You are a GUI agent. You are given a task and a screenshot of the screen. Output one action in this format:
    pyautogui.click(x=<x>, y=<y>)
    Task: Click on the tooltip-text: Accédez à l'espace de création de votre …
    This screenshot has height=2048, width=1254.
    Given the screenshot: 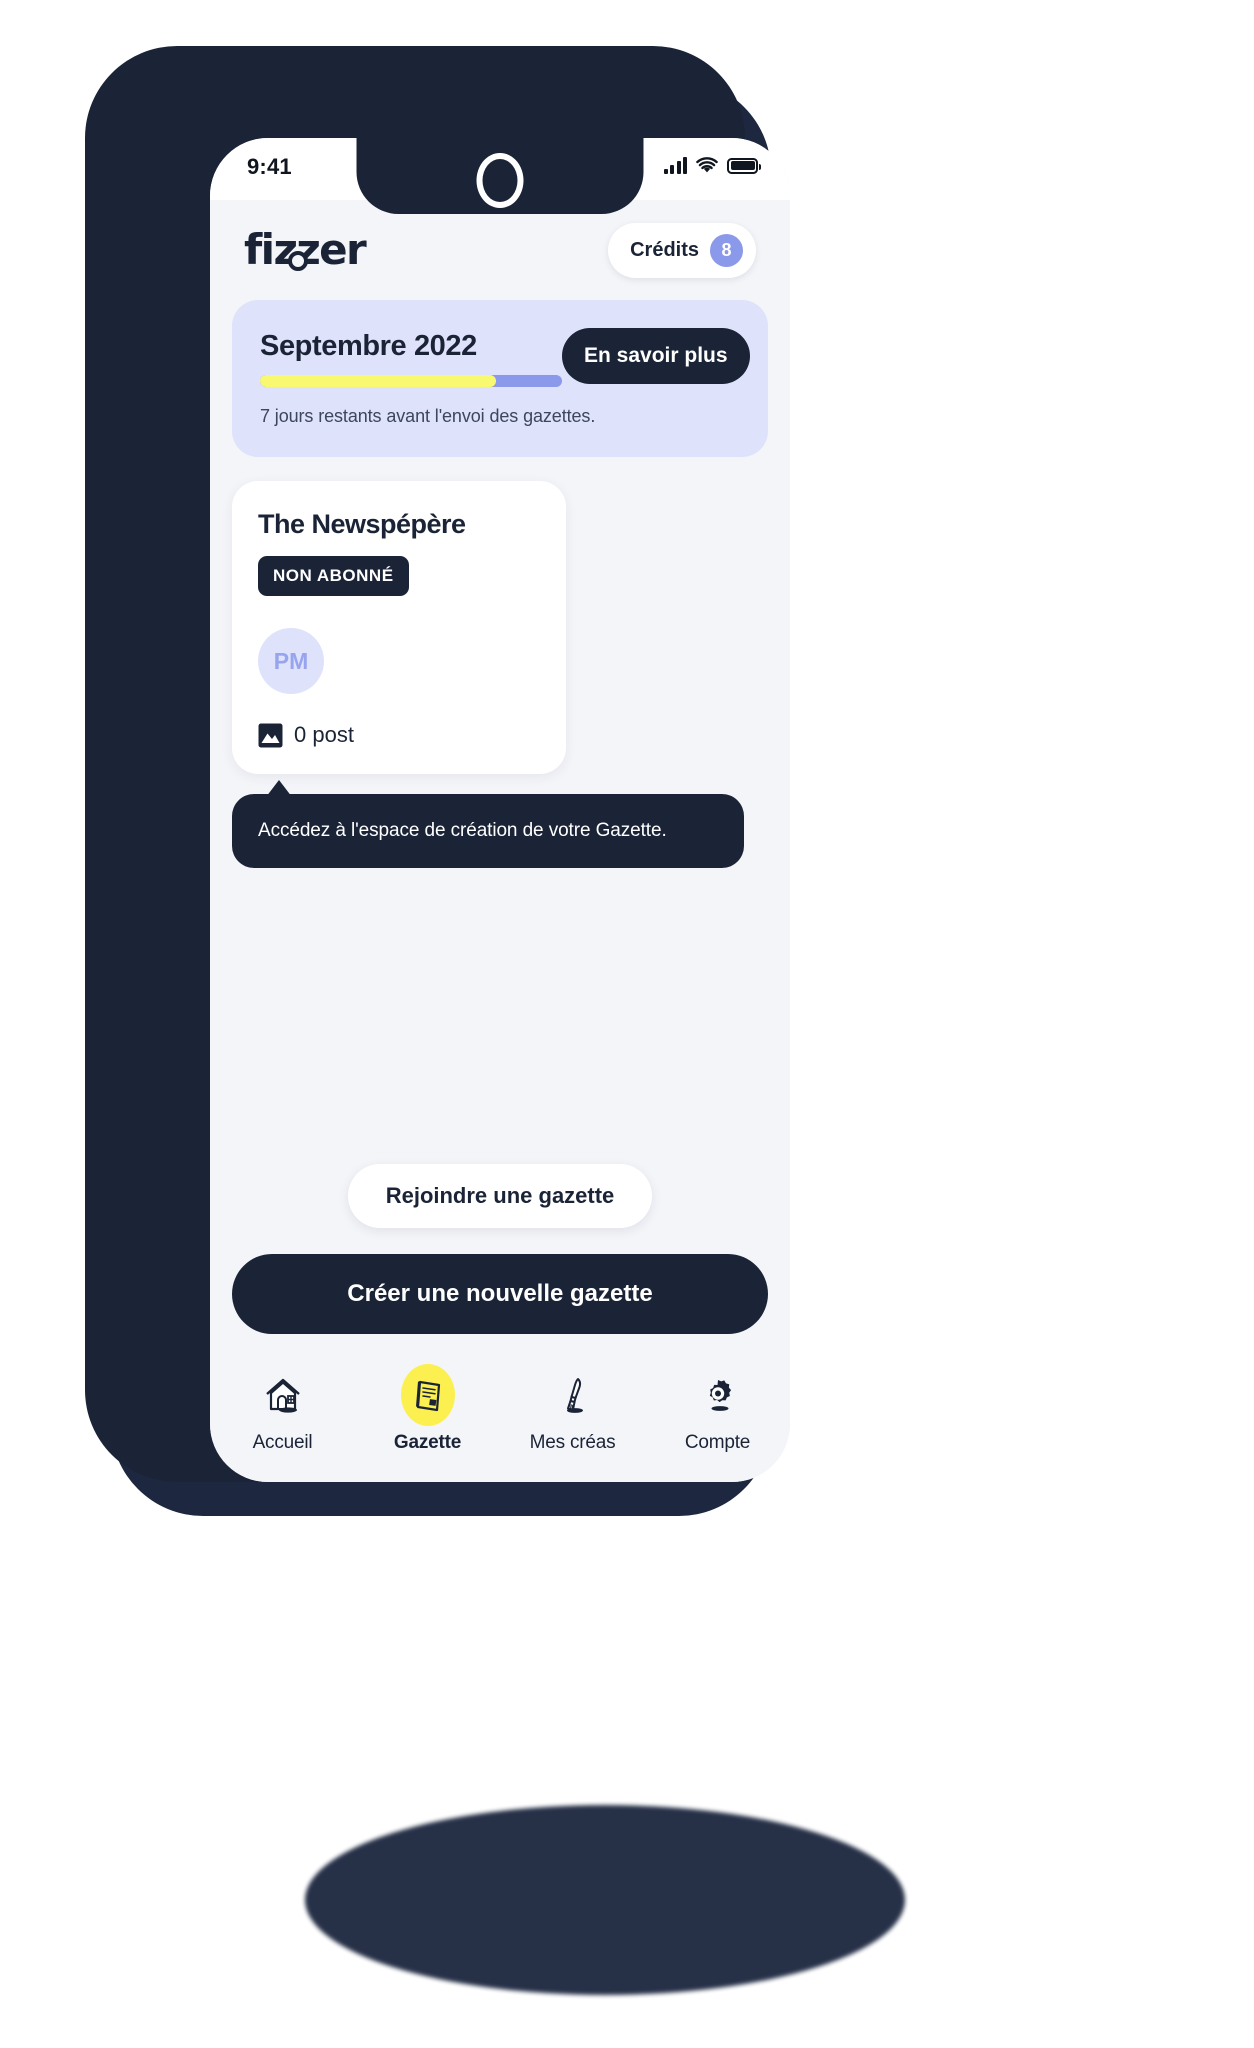 What is the action you would take?
    pyautogui.click(x=462, y=830)
    